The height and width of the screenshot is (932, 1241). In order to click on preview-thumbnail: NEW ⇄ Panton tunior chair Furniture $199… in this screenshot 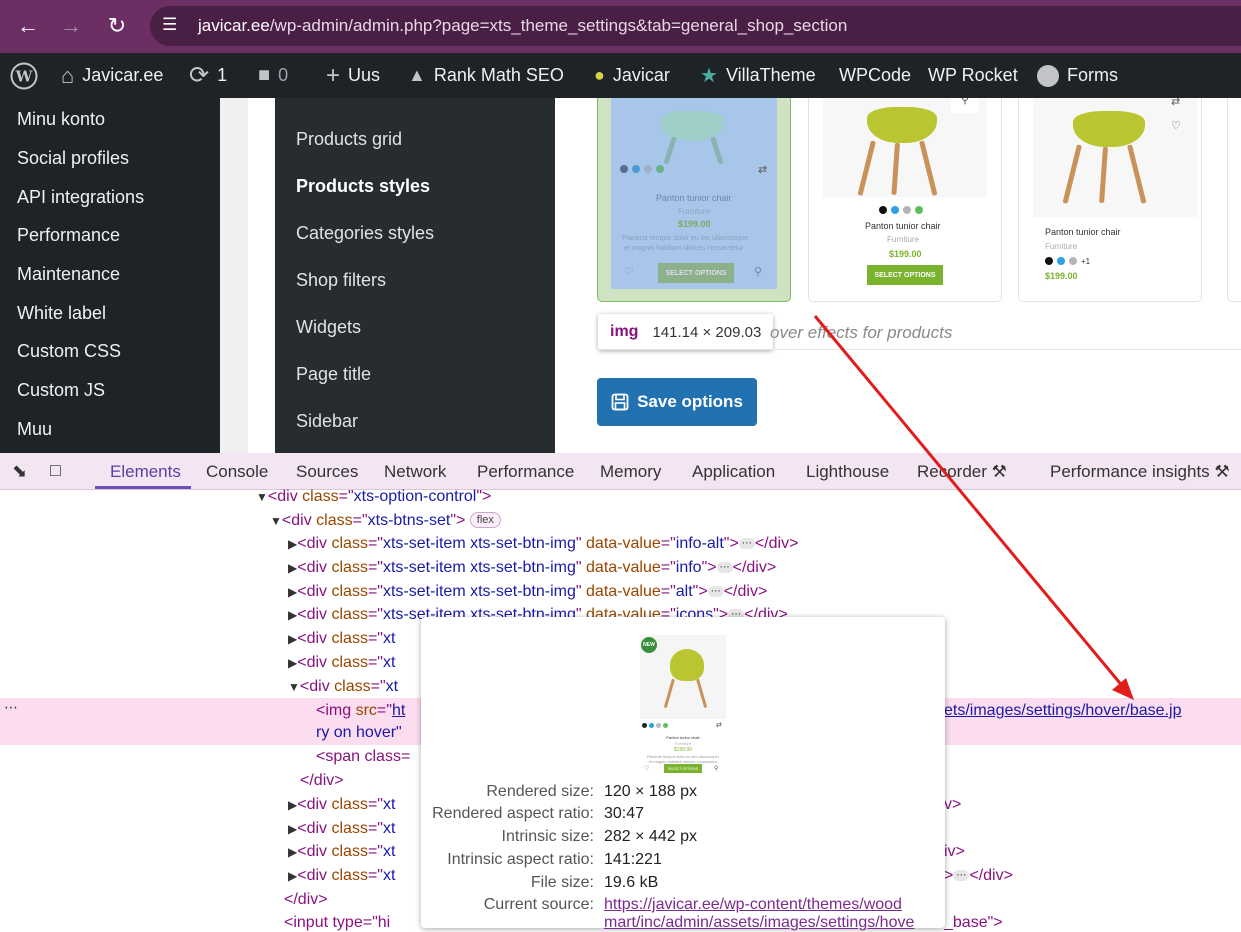, I will do `click(683, 705)`.